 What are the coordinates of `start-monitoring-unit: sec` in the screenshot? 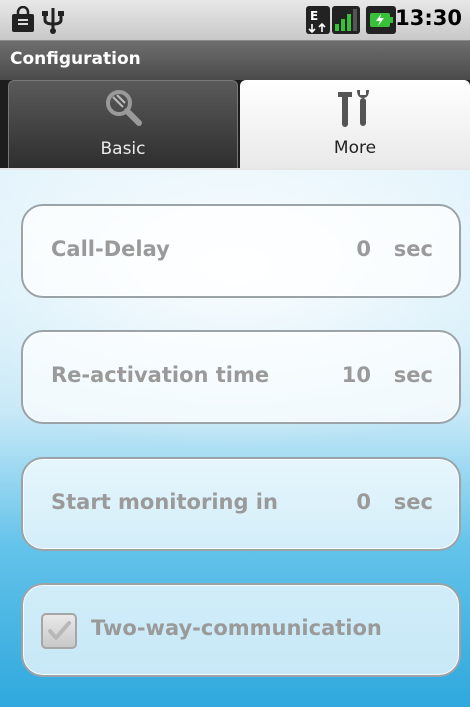 It's located at (413, 502).